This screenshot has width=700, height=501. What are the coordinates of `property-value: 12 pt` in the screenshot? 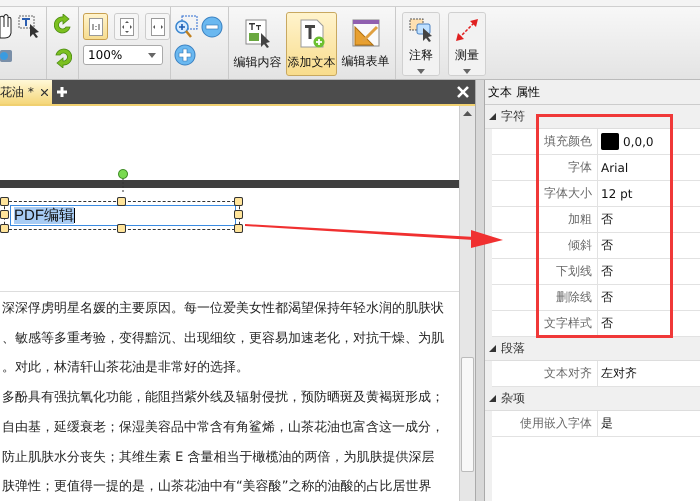 It's located at (616, 193).